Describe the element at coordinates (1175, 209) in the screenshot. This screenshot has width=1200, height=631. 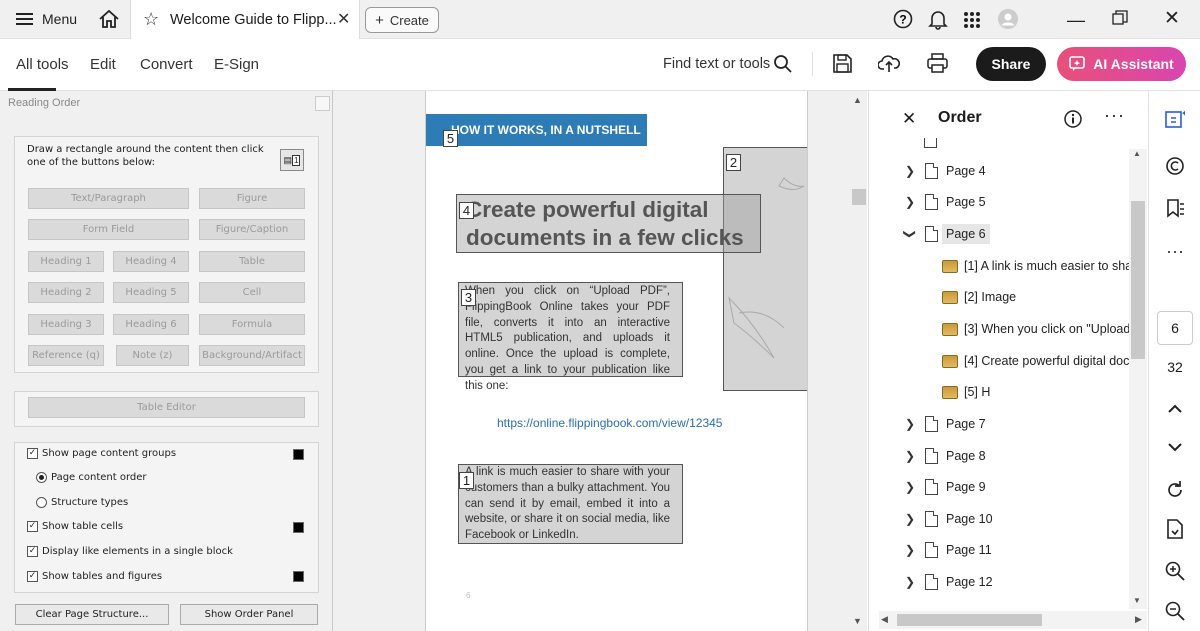
I see `bookmark-icon` at that location.